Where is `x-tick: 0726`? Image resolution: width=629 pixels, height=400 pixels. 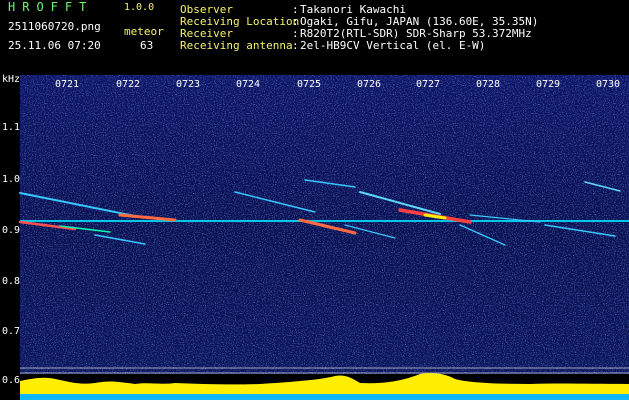
x-tick: 0726 is located at coordinates (369, 84).